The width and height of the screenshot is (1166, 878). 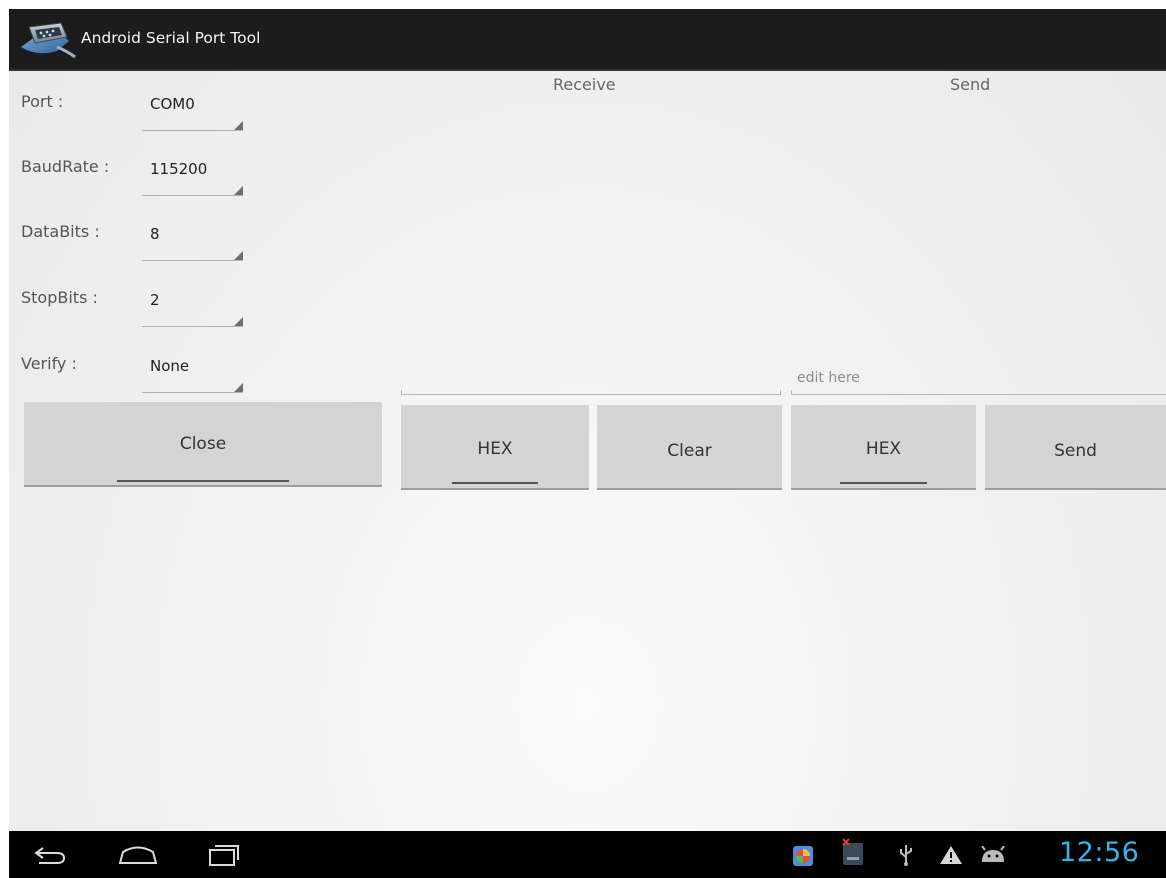 I want to click on receive-header: Receive, so click(x=584, y=84).